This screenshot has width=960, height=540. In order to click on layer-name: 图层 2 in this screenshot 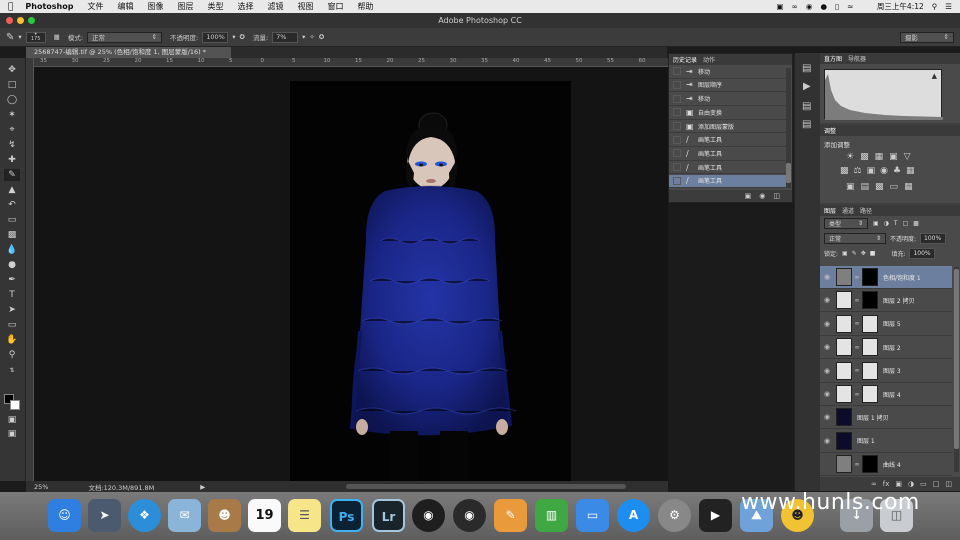, I will do `click(892, 347)`.